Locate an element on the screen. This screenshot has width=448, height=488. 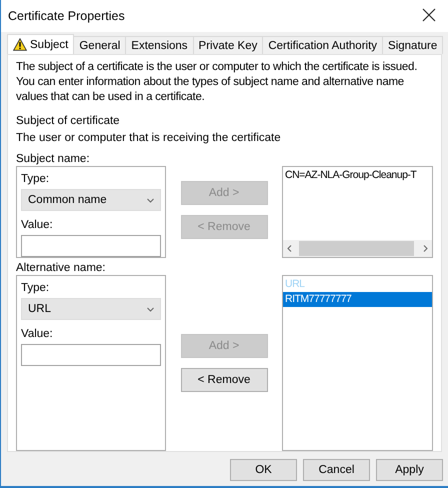
value-list: URL RITM77777777 is located at coordinates (357, 363).